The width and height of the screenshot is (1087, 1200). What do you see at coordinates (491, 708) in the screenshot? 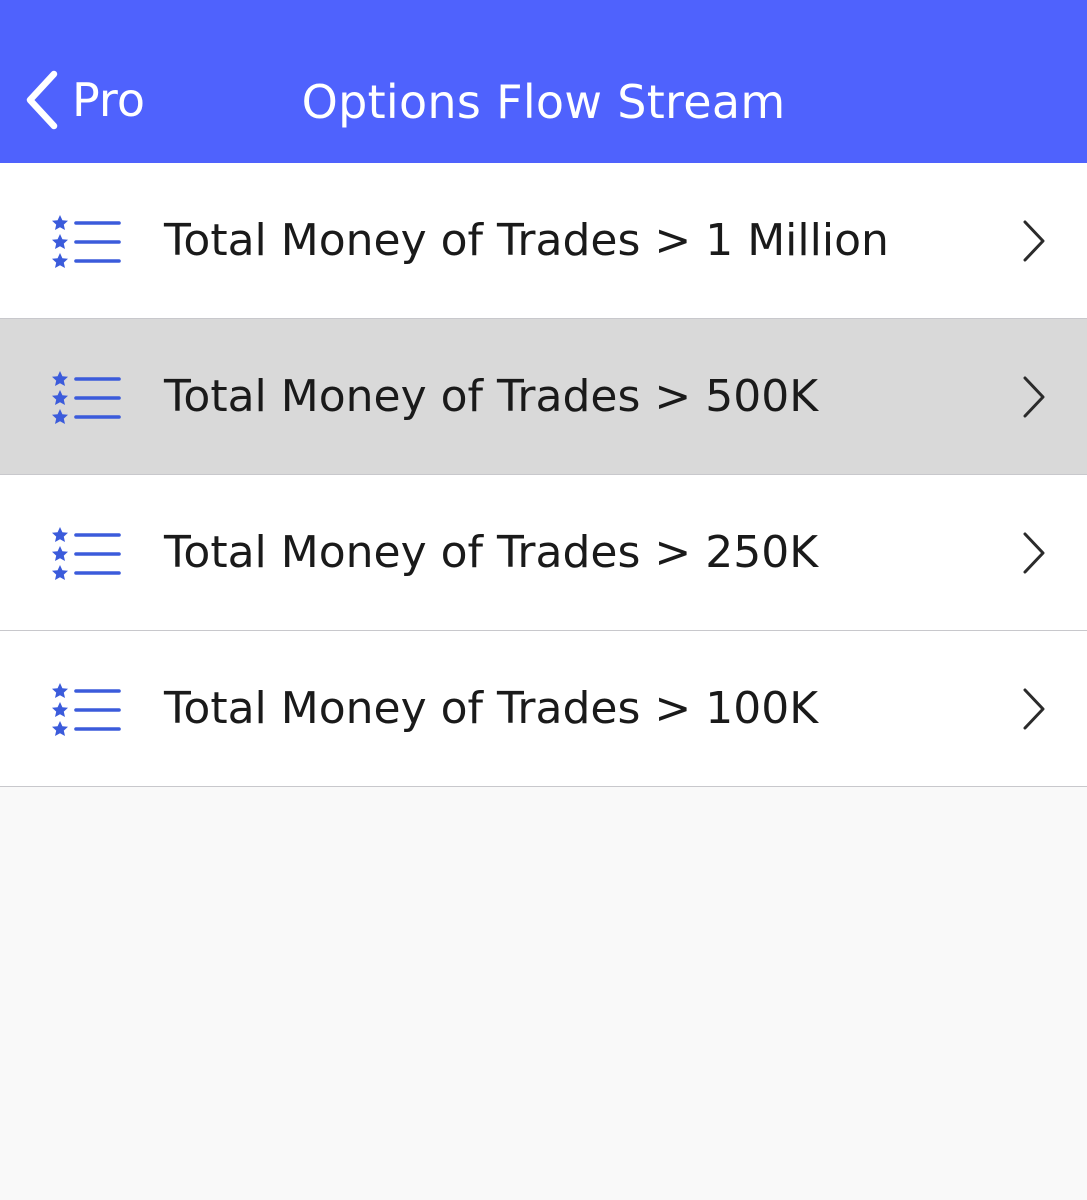
I see `list-item-label: Total Money of Trades > 100K` at bounding box center [491, 708].